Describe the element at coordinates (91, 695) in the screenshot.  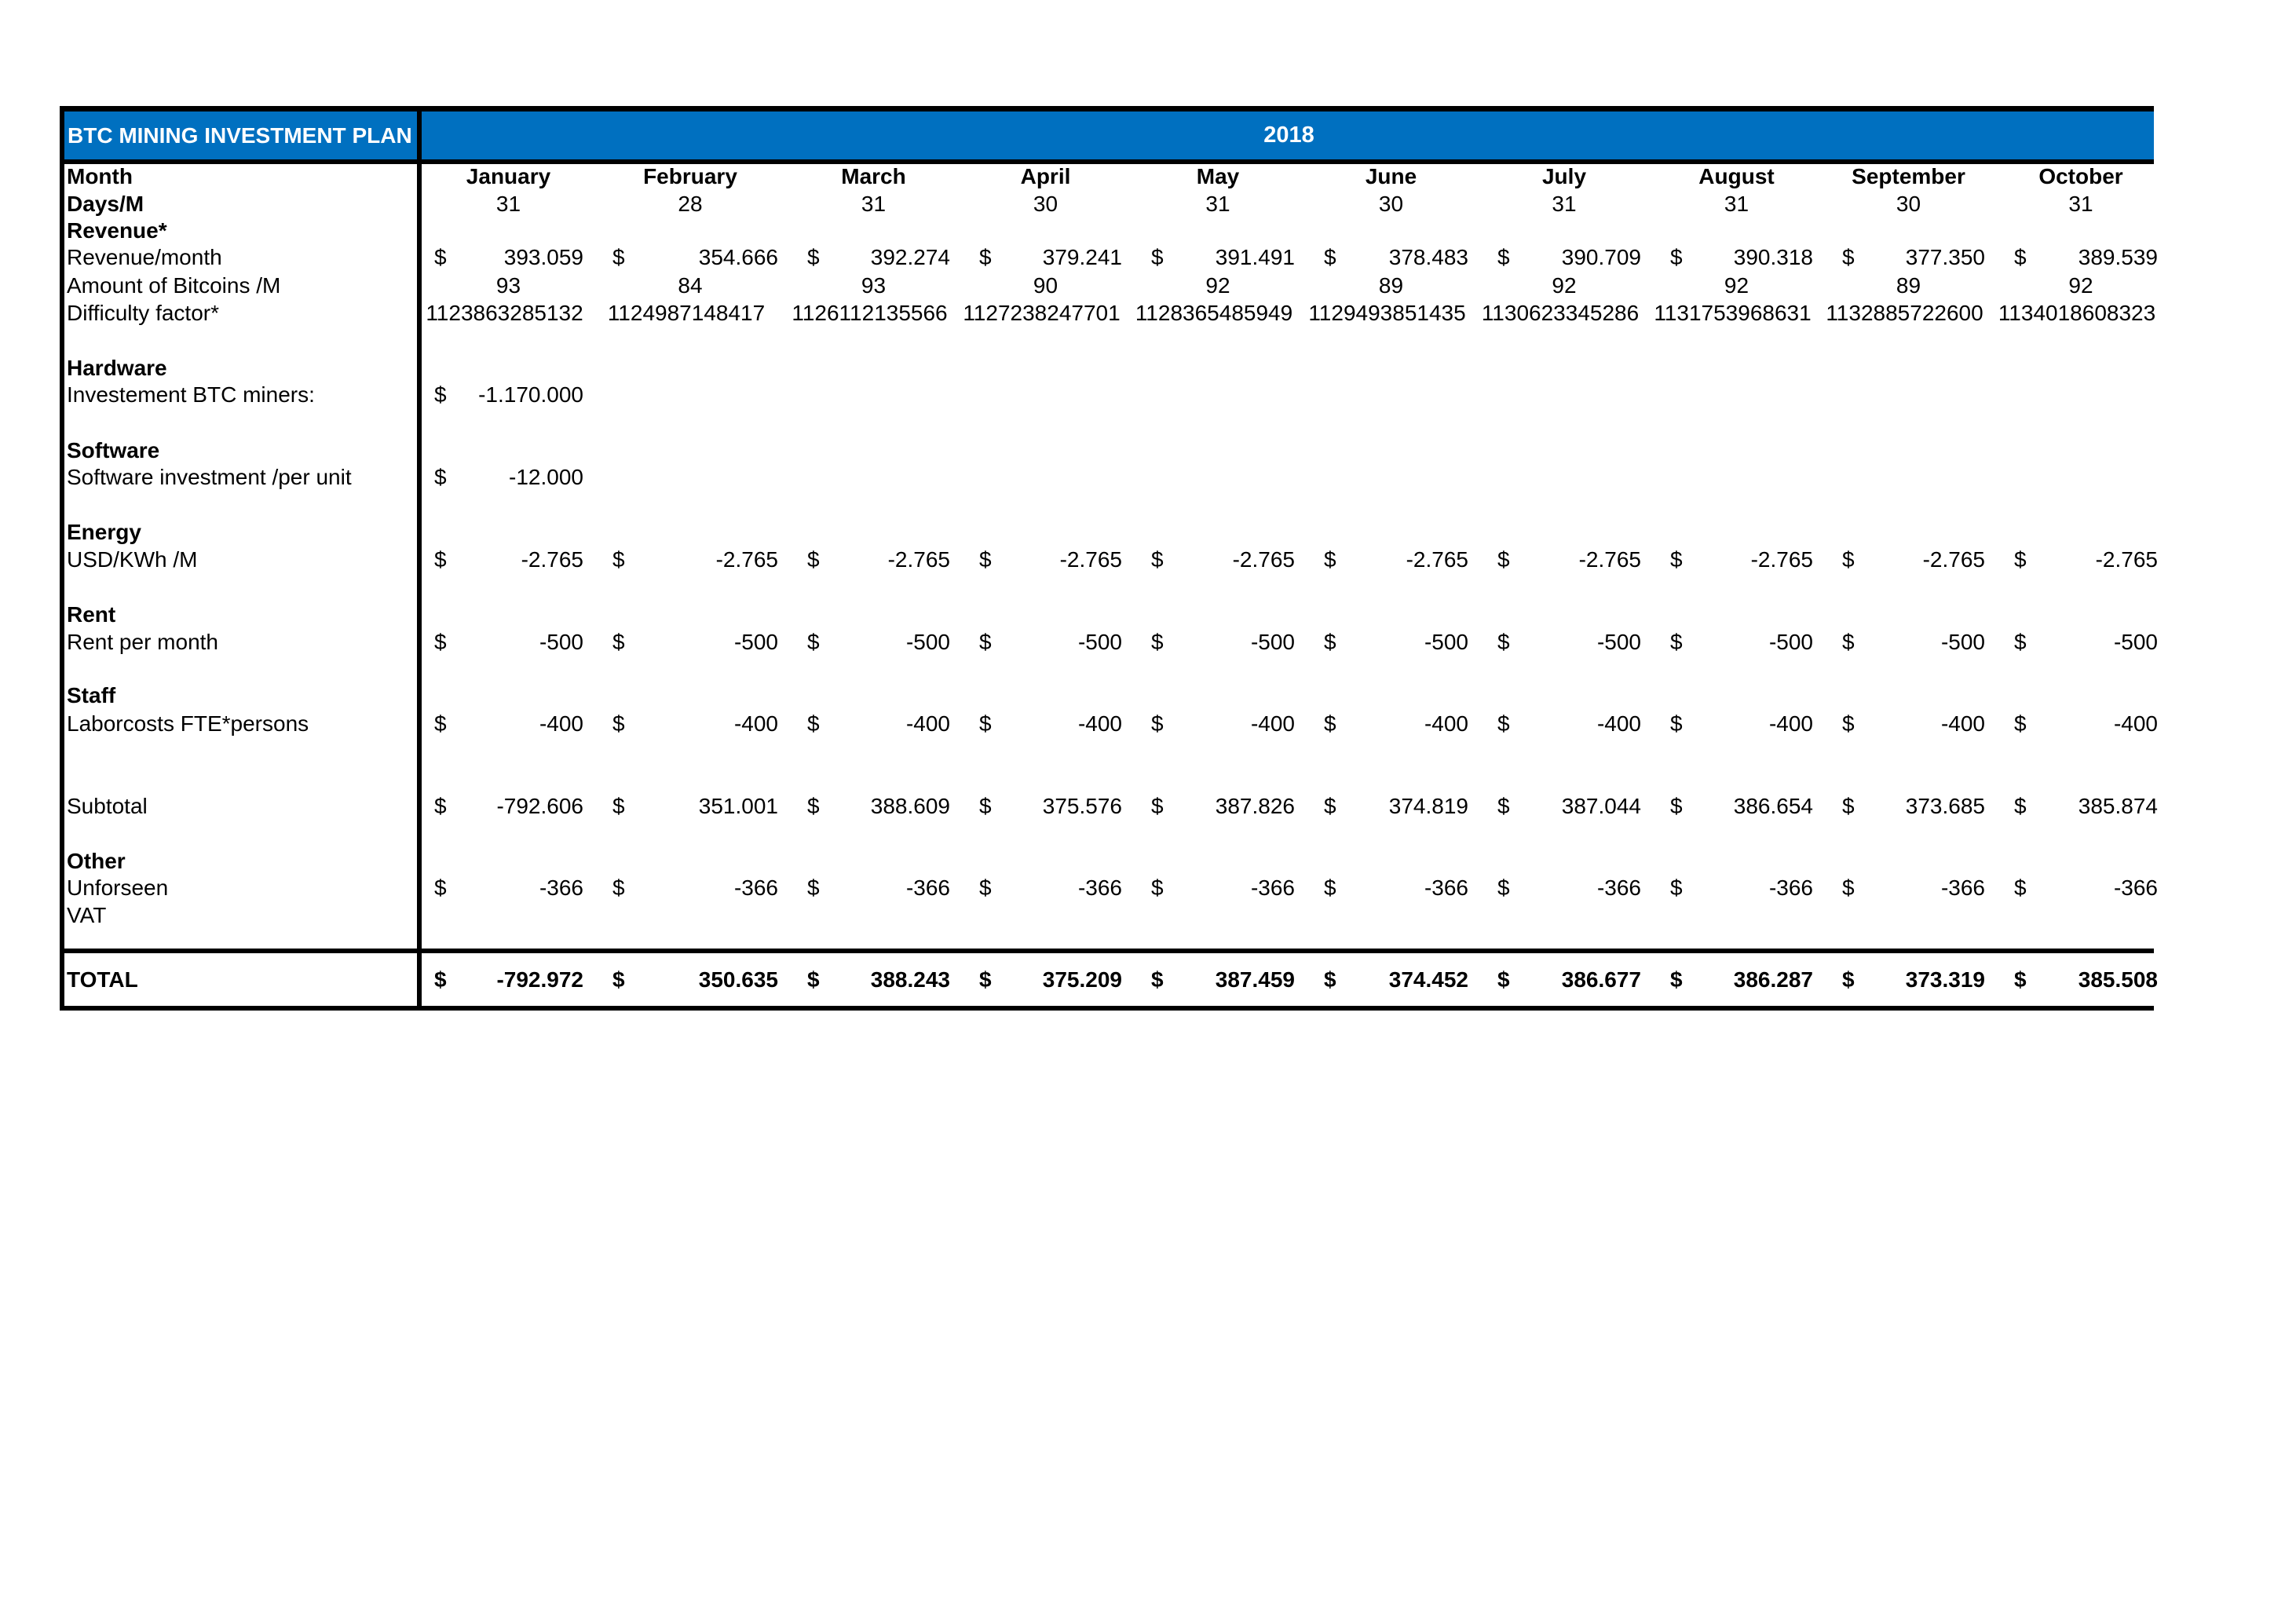
I see `section-staff: Staff` at that location.